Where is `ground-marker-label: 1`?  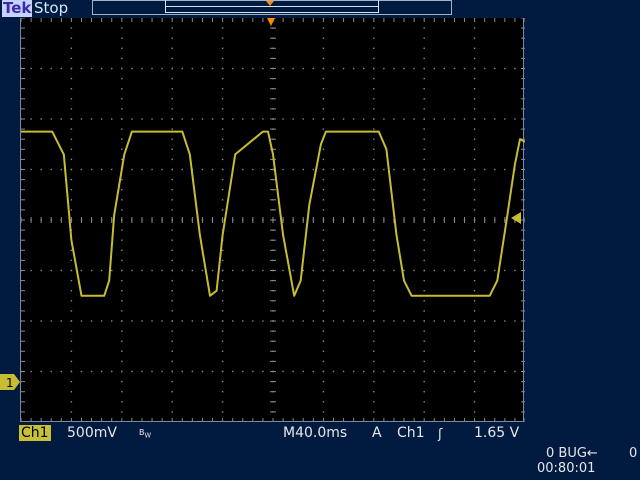 ground-marker-label: 1 is located at coordinates (10, 383).